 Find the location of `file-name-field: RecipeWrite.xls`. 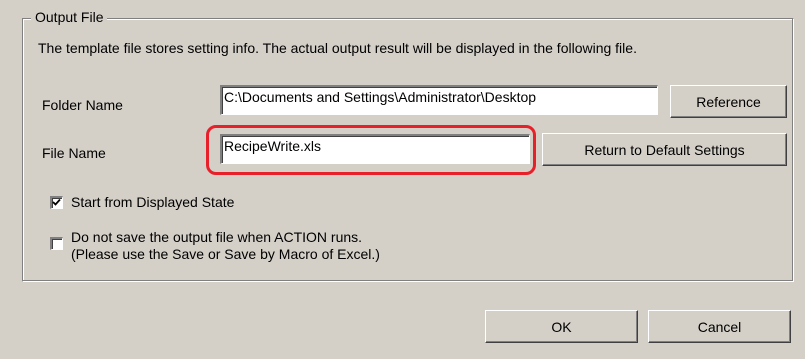

file-name-field: RecipeWrite.xls is located at coordinates (375, 149).